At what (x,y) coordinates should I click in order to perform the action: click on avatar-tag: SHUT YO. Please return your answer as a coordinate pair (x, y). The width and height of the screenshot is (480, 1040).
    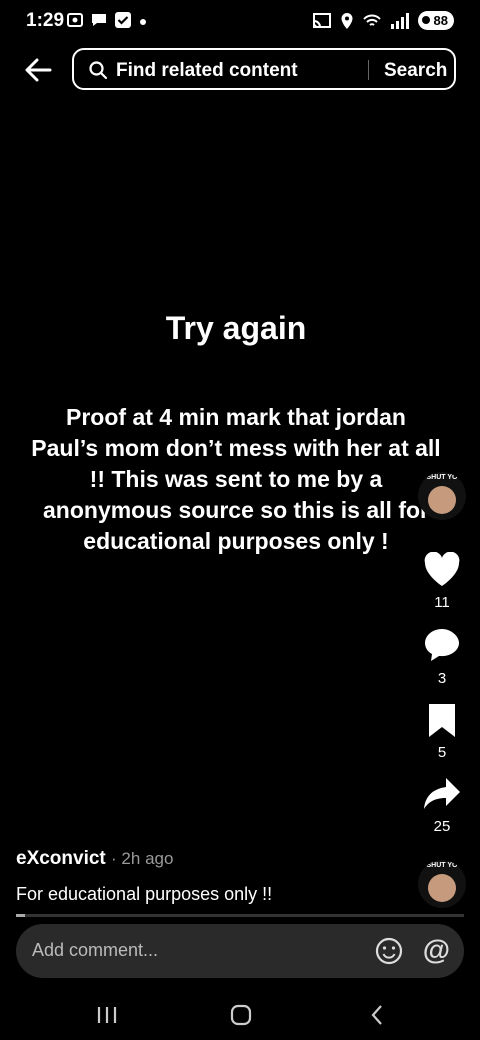
    Looking at the image, I should click on (442, 477).